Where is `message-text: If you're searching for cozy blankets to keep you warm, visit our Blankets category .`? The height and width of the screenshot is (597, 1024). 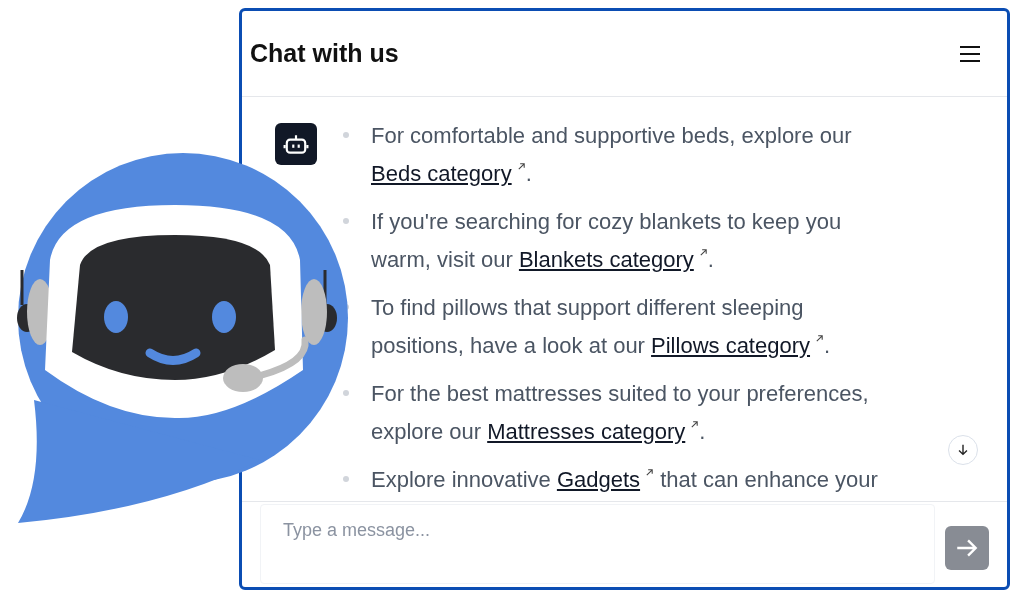
message-text: If you're searching for cozy blankets to keep you warm, visit our Blankets category . is located at coordinates (607, 241).